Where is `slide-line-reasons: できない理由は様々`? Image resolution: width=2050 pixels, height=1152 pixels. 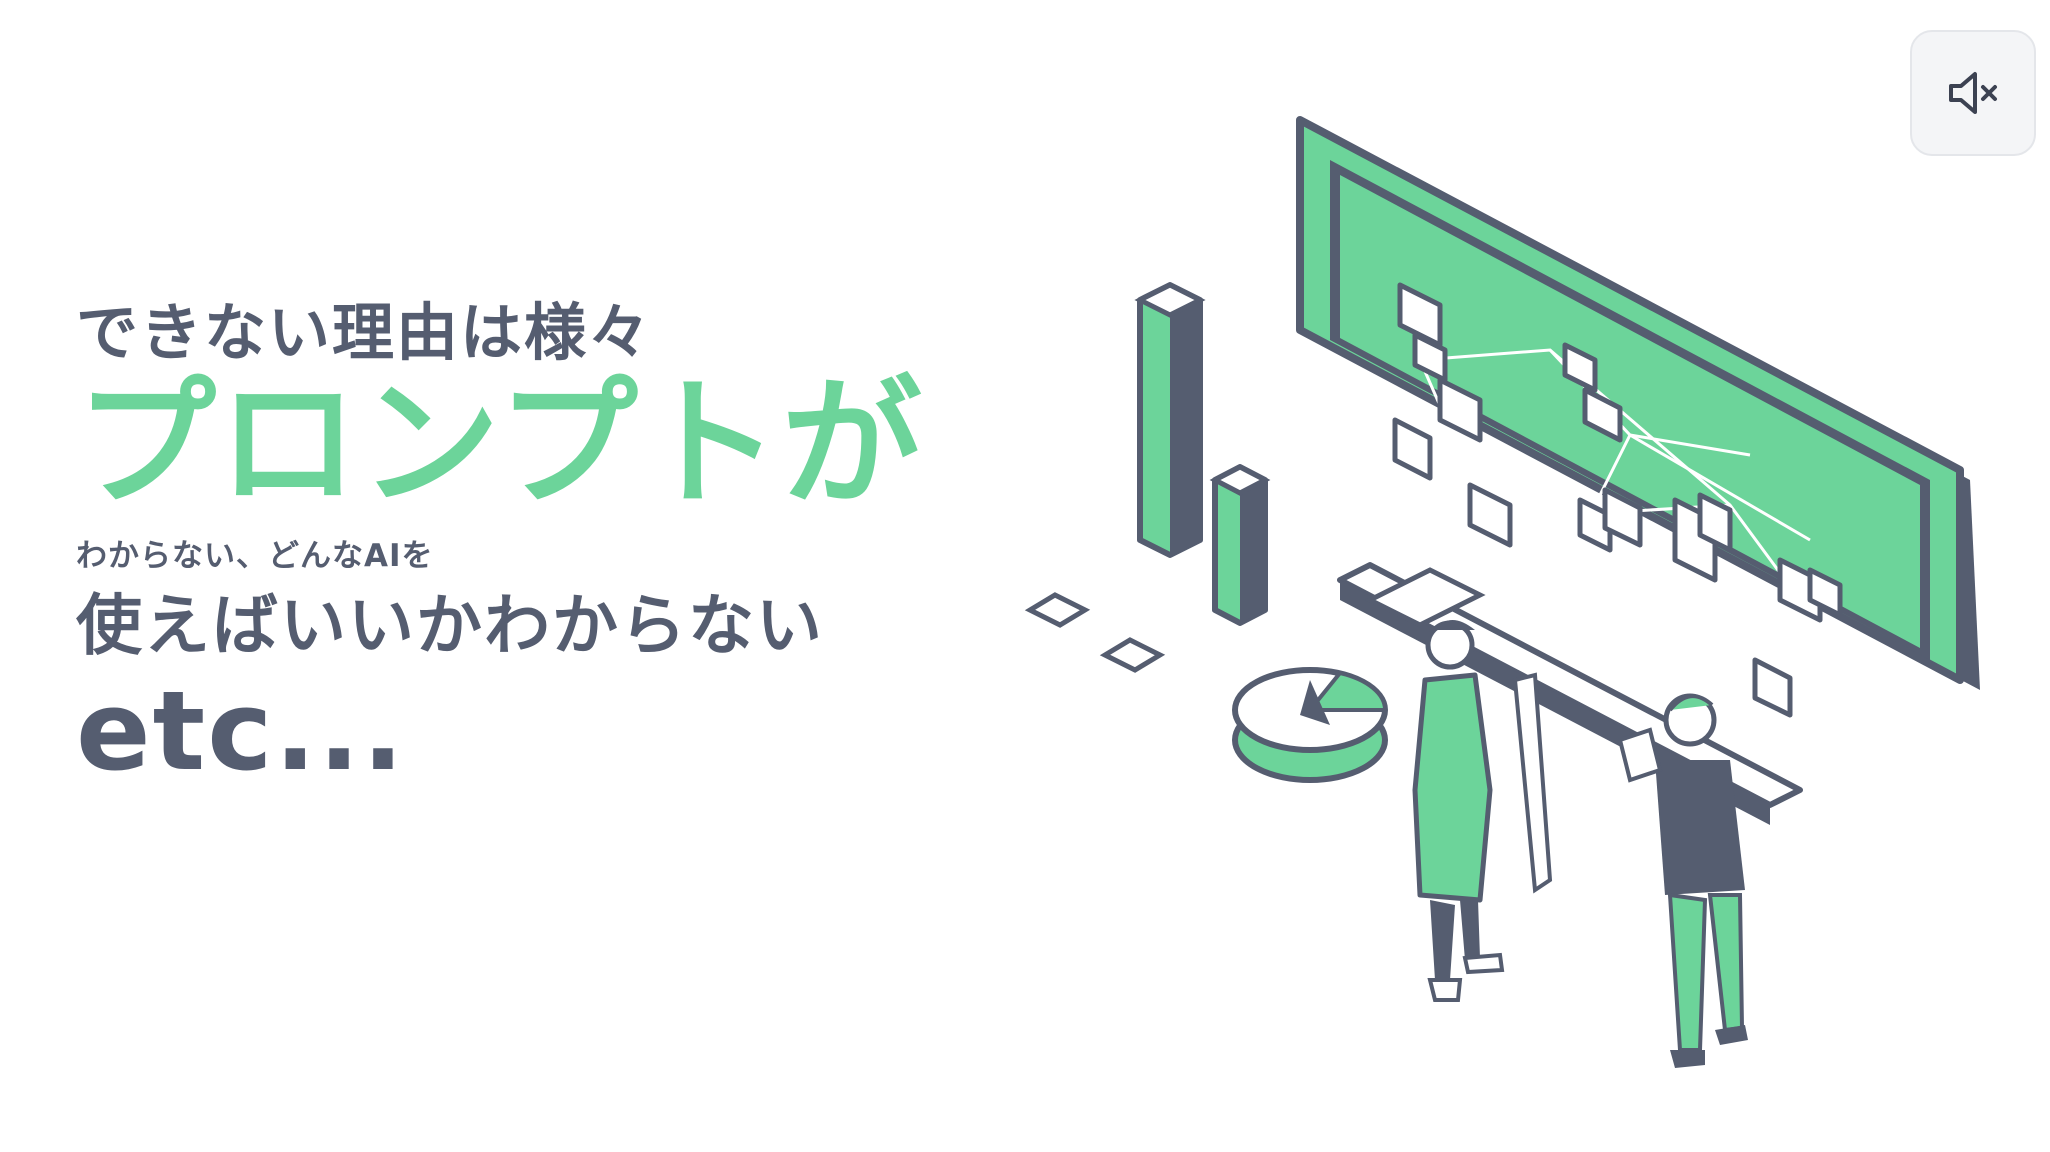
slide-line-reasons: できない理由は様々 is located at coordinates (364, 332).